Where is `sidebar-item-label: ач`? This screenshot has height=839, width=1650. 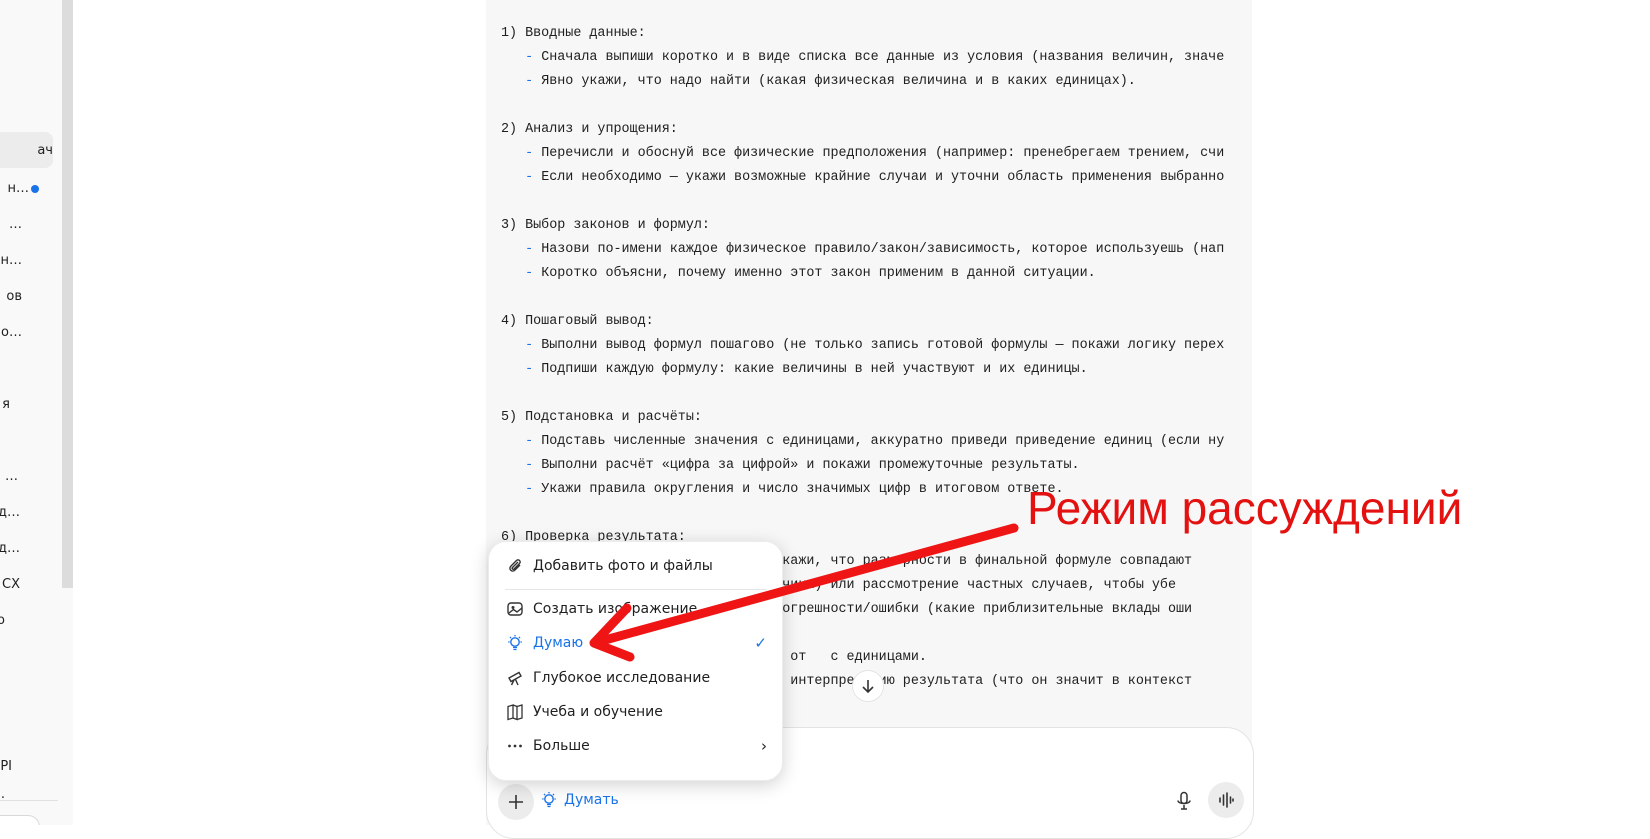 sidebar-item-label: ач is located at coordinates (45, 150).